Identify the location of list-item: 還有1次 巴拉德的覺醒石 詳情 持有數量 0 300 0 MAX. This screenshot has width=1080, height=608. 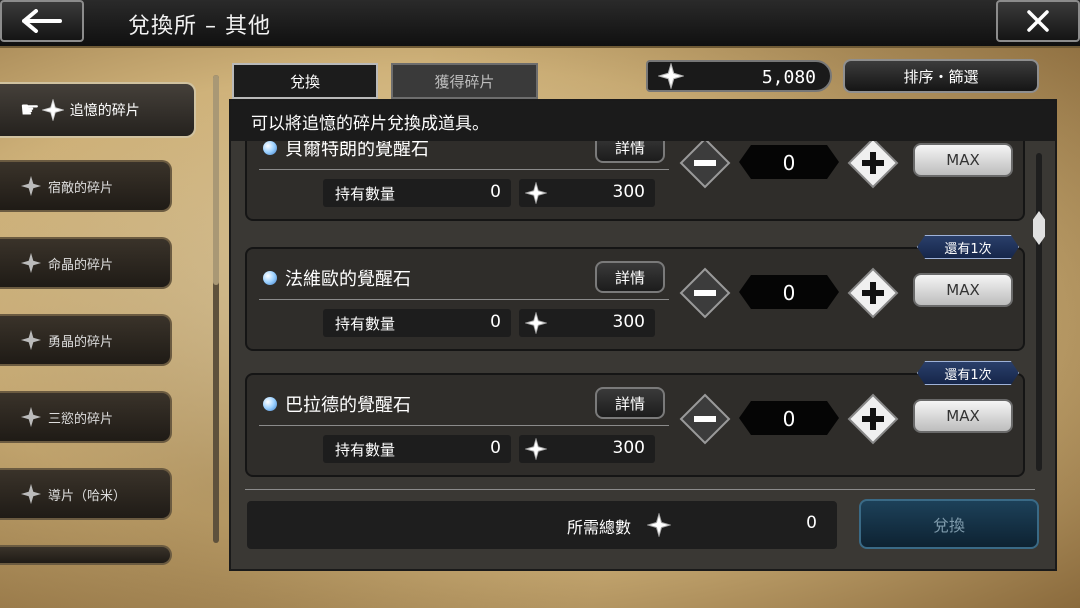
(635, 419).